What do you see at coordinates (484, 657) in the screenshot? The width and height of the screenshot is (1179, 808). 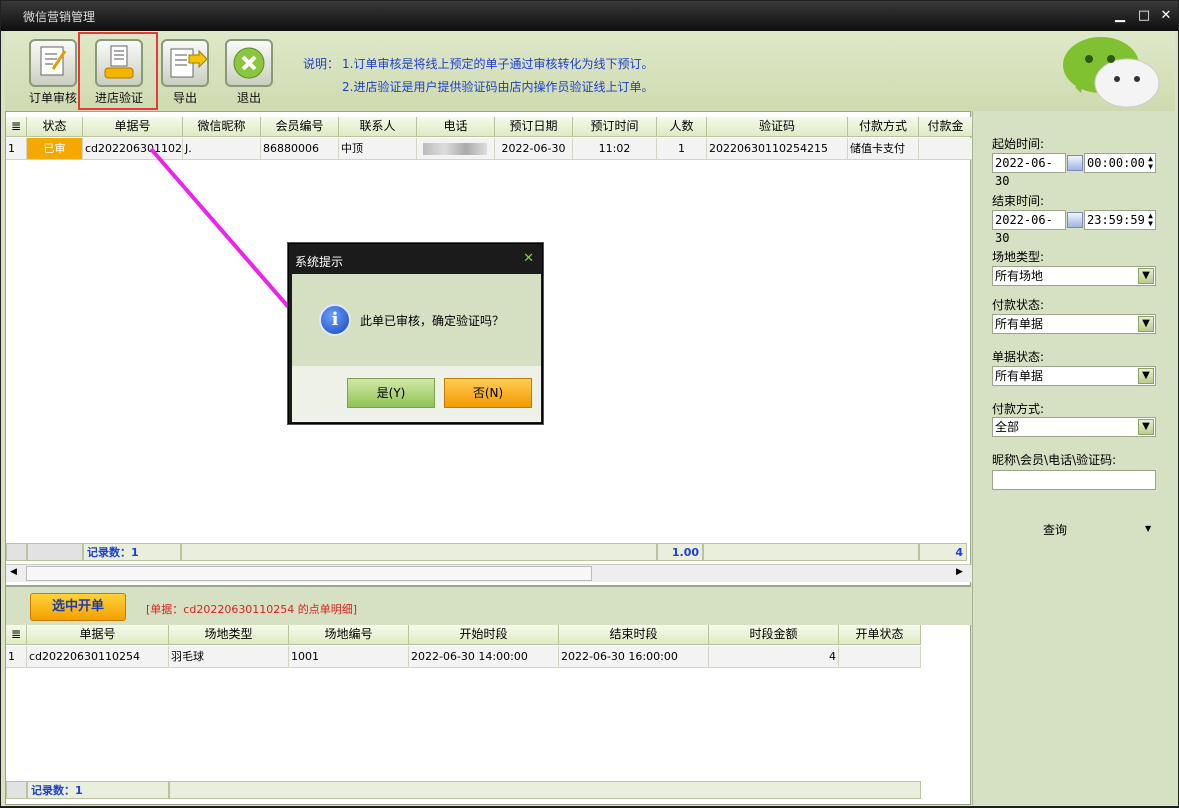 I see `cell-start: 2022-06-30 14:00:00` at bounding box center [484, 657].